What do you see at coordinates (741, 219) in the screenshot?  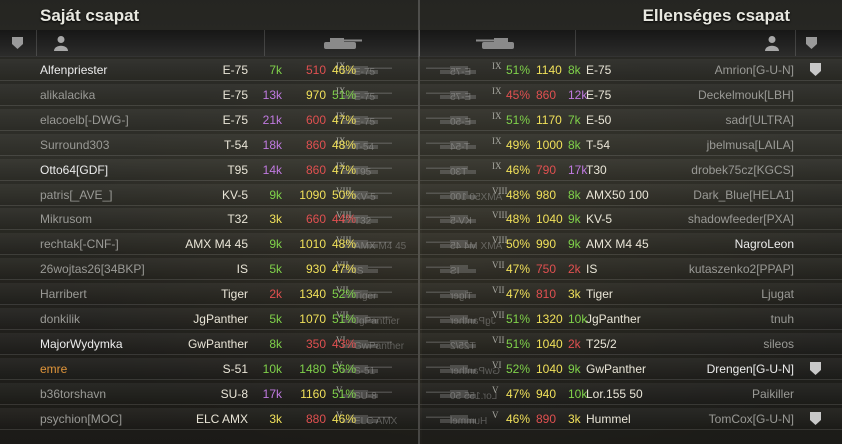 I see `player-name: shadowfeeder[PXA]` at bounding box center [741, 219].